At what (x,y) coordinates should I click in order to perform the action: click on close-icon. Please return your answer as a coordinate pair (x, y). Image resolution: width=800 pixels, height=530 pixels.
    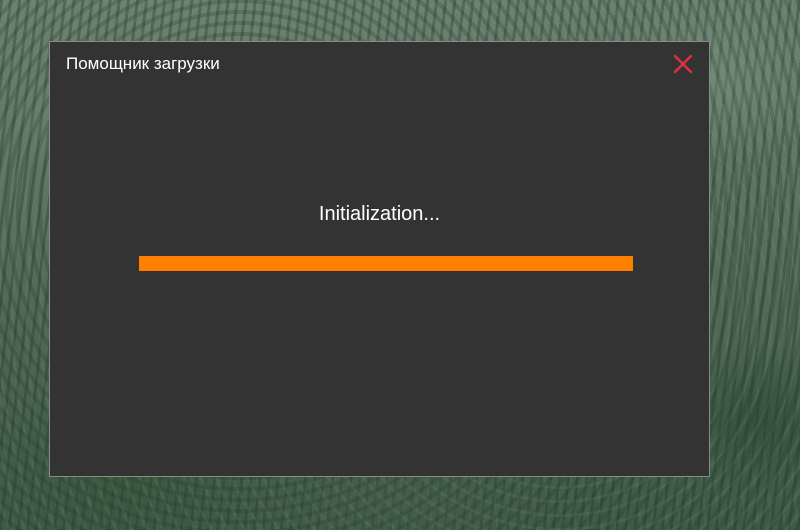
    Looking at the image, I should click on (683, 64).